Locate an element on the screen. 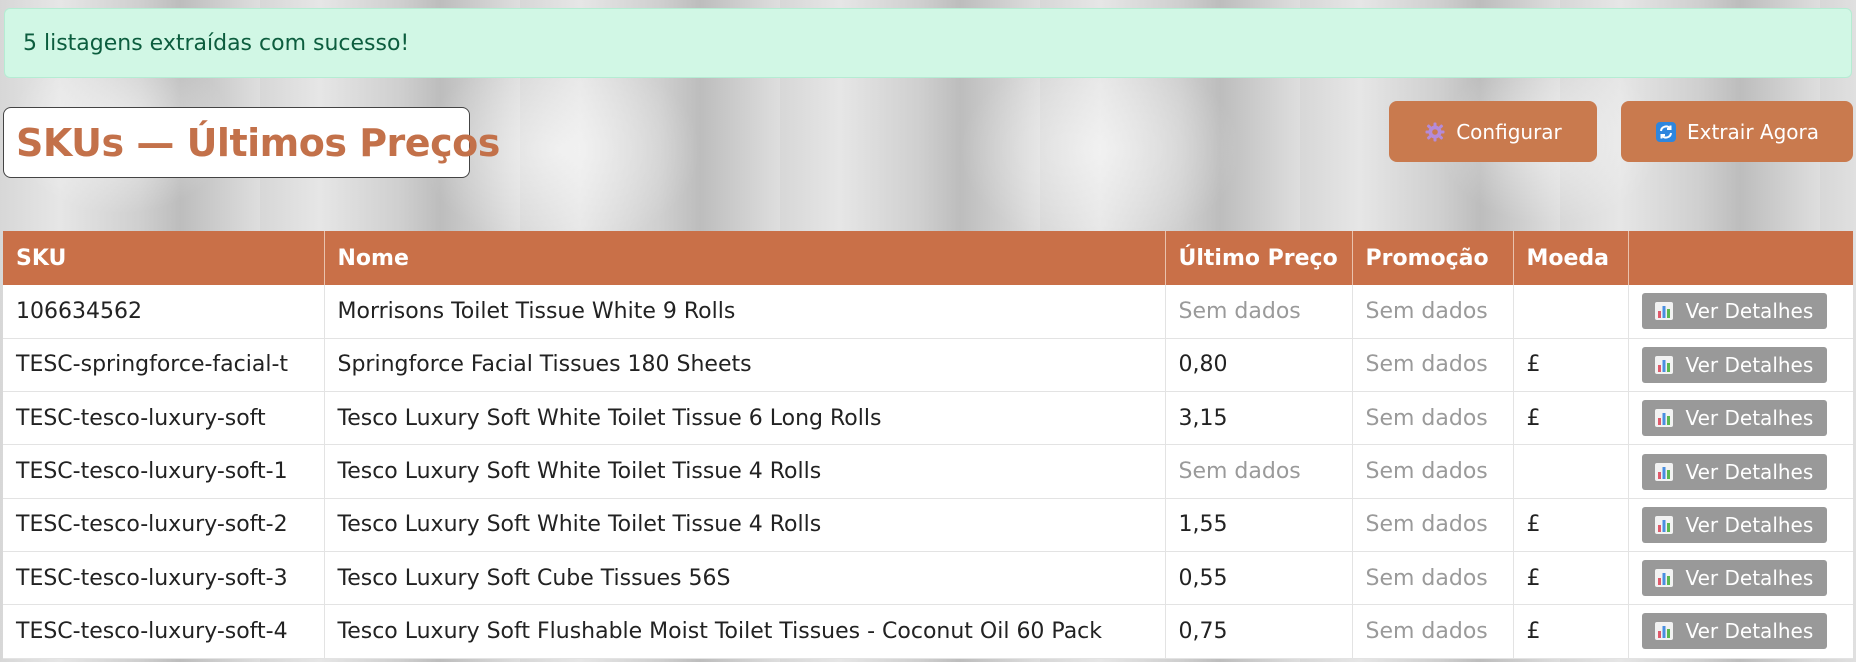  last-price-cell: 0,75 is located at coordinates (1259, 631).